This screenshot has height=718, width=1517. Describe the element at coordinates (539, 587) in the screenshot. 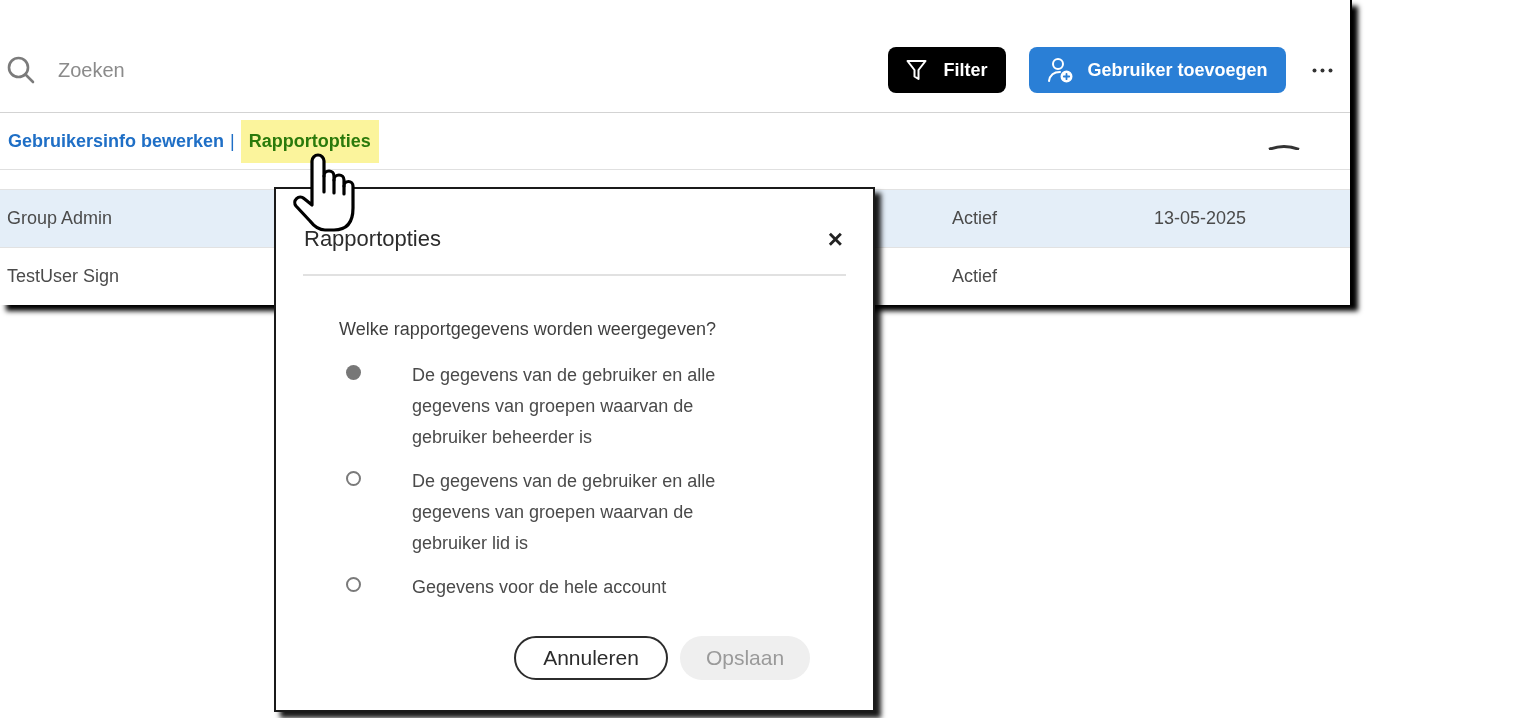

I see `option-label: Gegevens voor de hele account` at that location.